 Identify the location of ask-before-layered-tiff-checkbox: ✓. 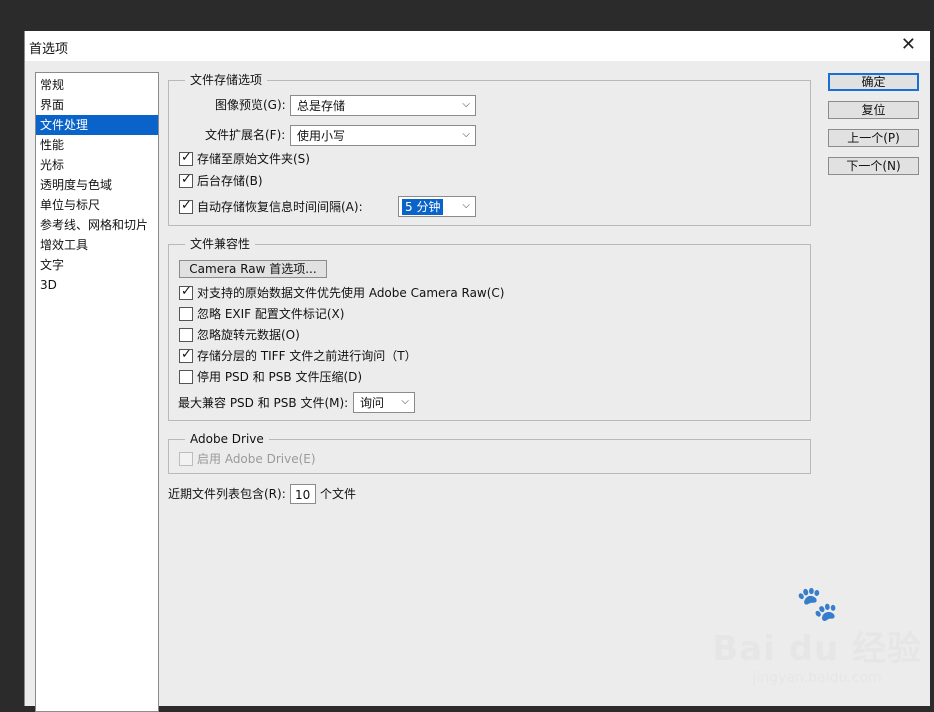
(186, 355).